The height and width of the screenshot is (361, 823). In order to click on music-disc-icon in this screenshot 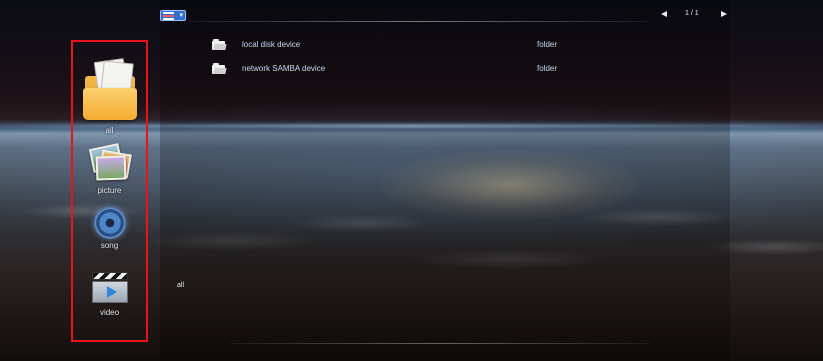, I will do `click(109, 223)`.